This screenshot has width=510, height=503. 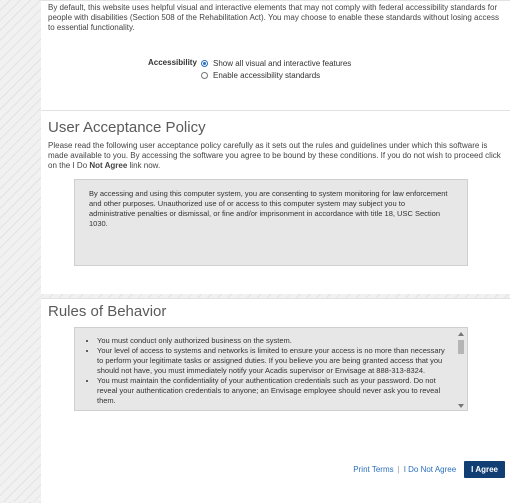 I want to click on print-terms-link: Print Terms, so click(x=373, y=469).